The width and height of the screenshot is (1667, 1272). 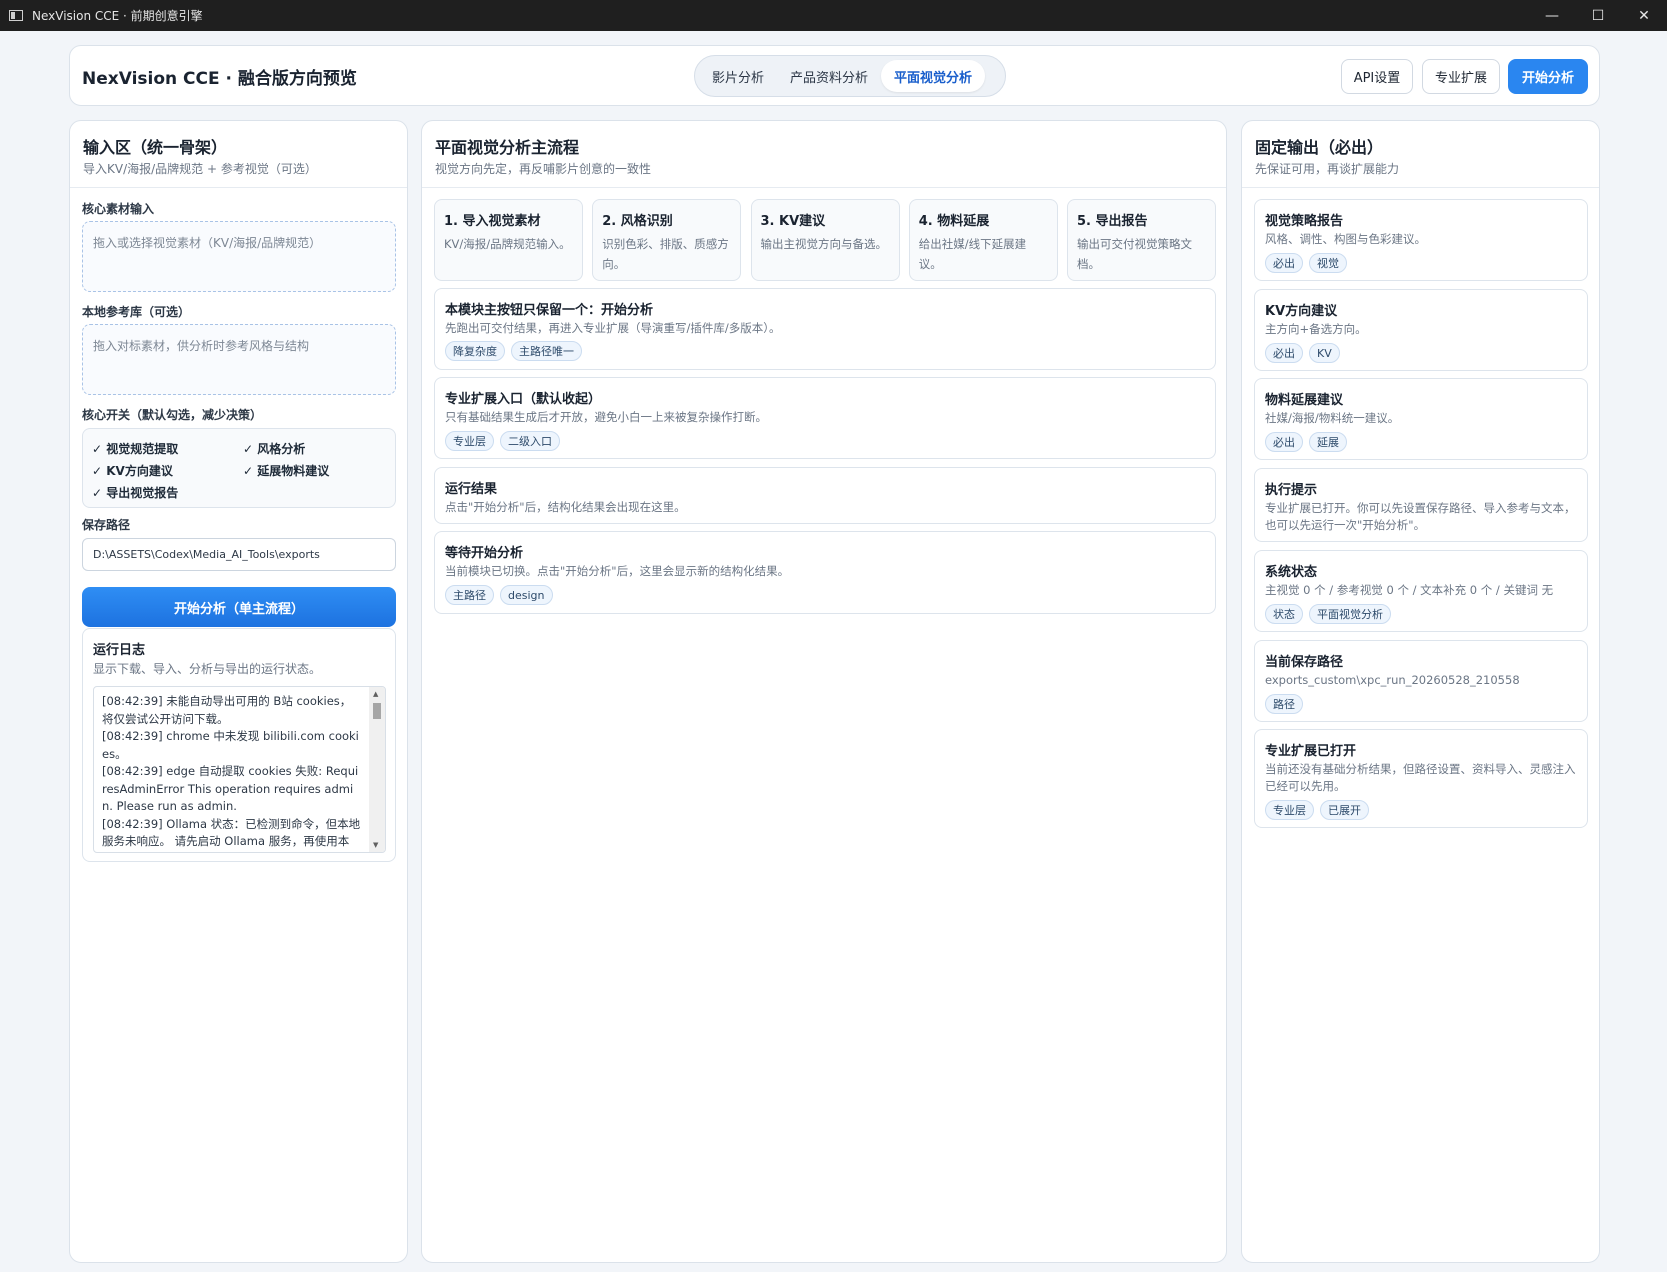 What do you see at coordinates (606, 417) in the screenshot?
I see `card-desc: 只有基础结果生成后才开放，避免小白一上来被复杂操作打断。` at bounding box center [606, 417].